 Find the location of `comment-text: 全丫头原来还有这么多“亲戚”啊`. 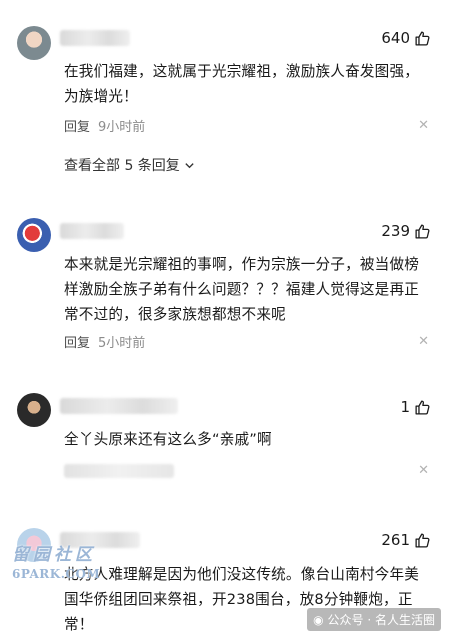

comment-text: 全丫头原来还有这么多“亲戚”啊 is located at coordinates (168, 439).